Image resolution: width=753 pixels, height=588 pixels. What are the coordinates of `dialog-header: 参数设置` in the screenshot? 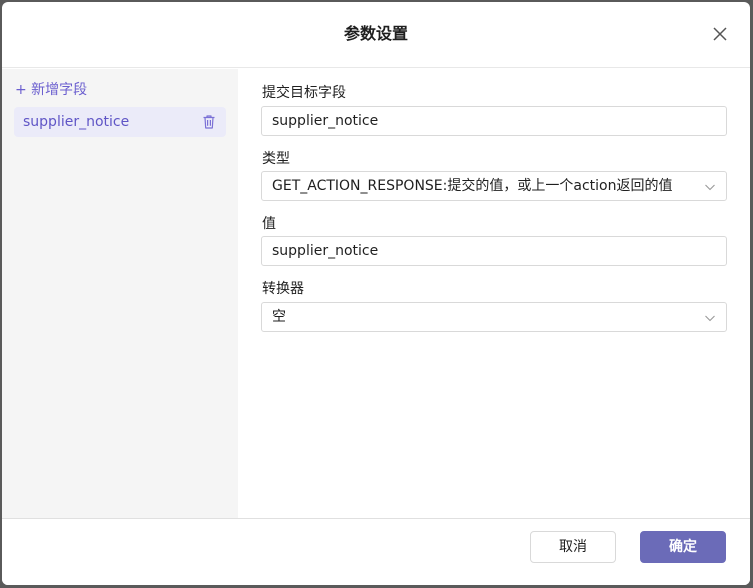 It's located at (376, 35).